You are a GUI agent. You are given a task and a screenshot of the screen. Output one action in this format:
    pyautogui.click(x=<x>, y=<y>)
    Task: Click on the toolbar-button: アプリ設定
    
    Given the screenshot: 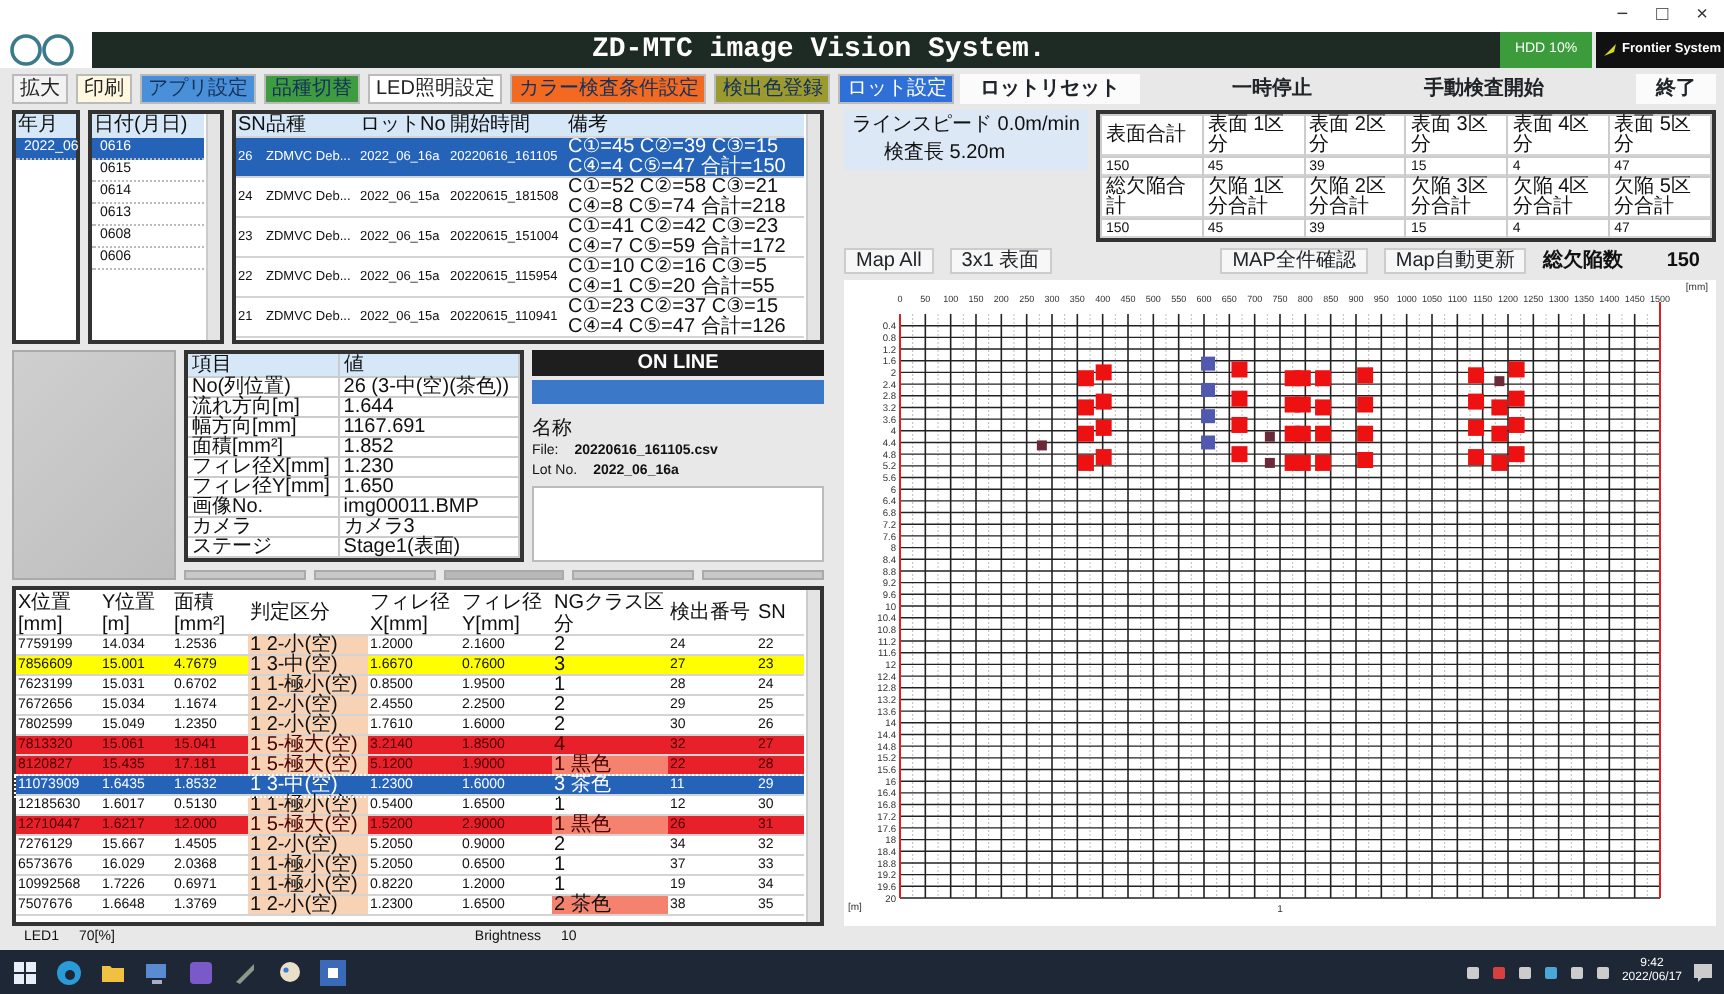 What is the action you would take?
    pyautogui.click(x=198, y=89)
    